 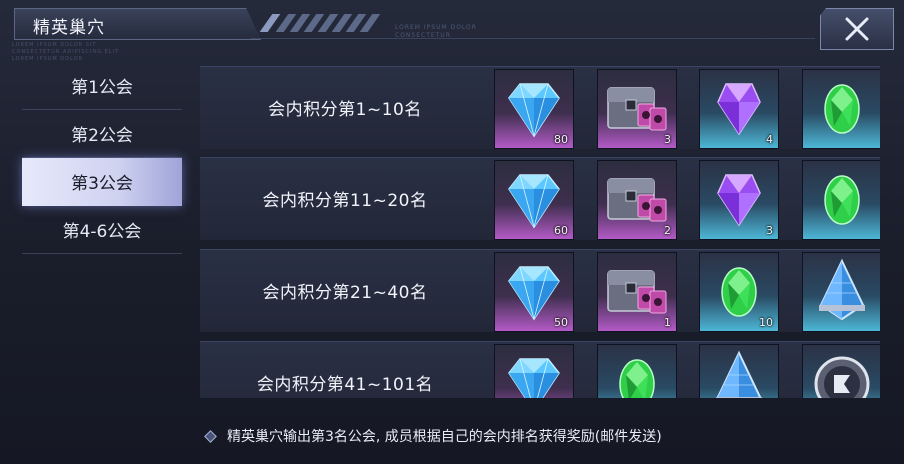 I want to click on item-quantity: 4, so click(x=769, y=139).